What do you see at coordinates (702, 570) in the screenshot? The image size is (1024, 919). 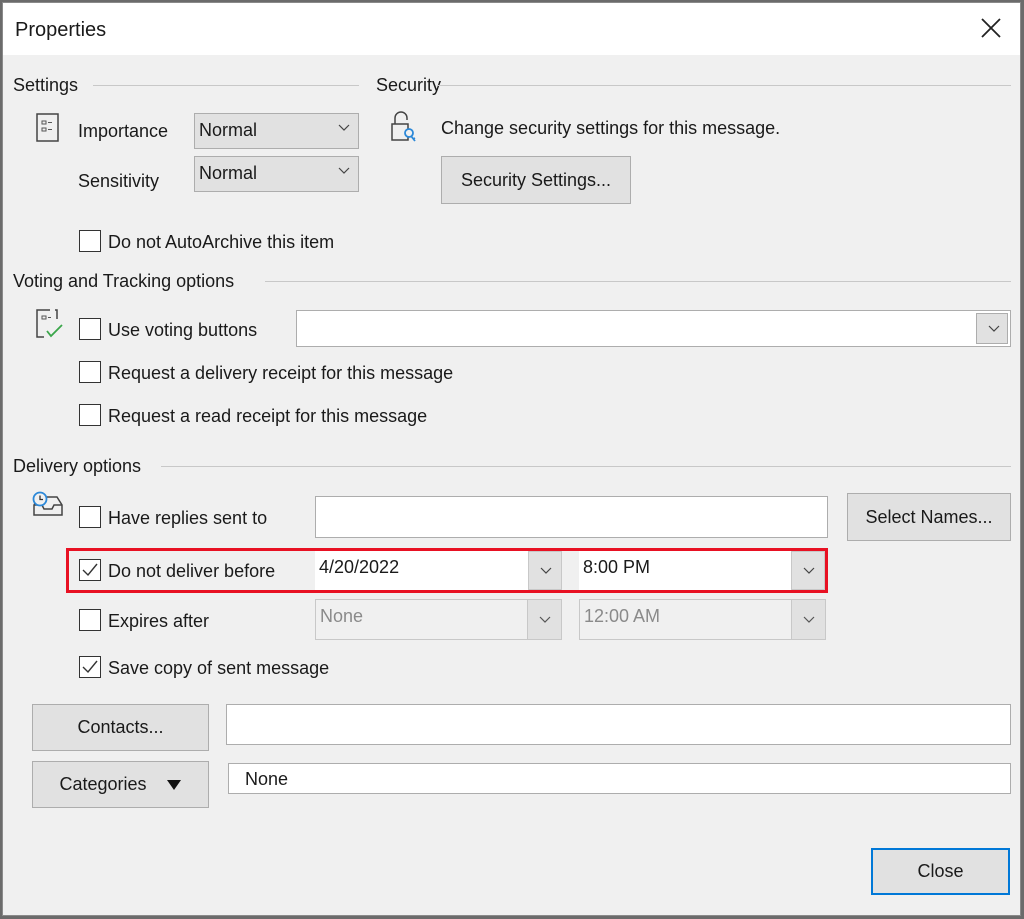 I see `defer-time-combo: 8:00 PM` at bounding box center [702, 570].